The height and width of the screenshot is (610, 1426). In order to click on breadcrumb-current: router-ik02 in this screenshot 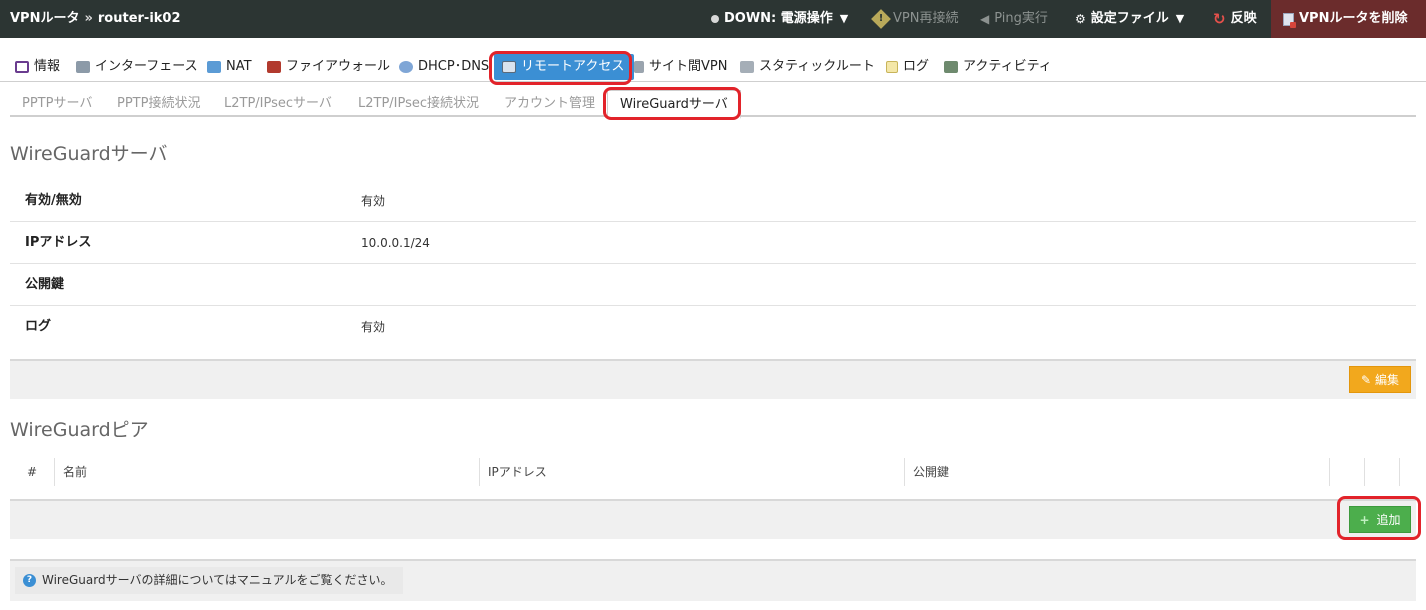, I will do `click(139, 18)`.